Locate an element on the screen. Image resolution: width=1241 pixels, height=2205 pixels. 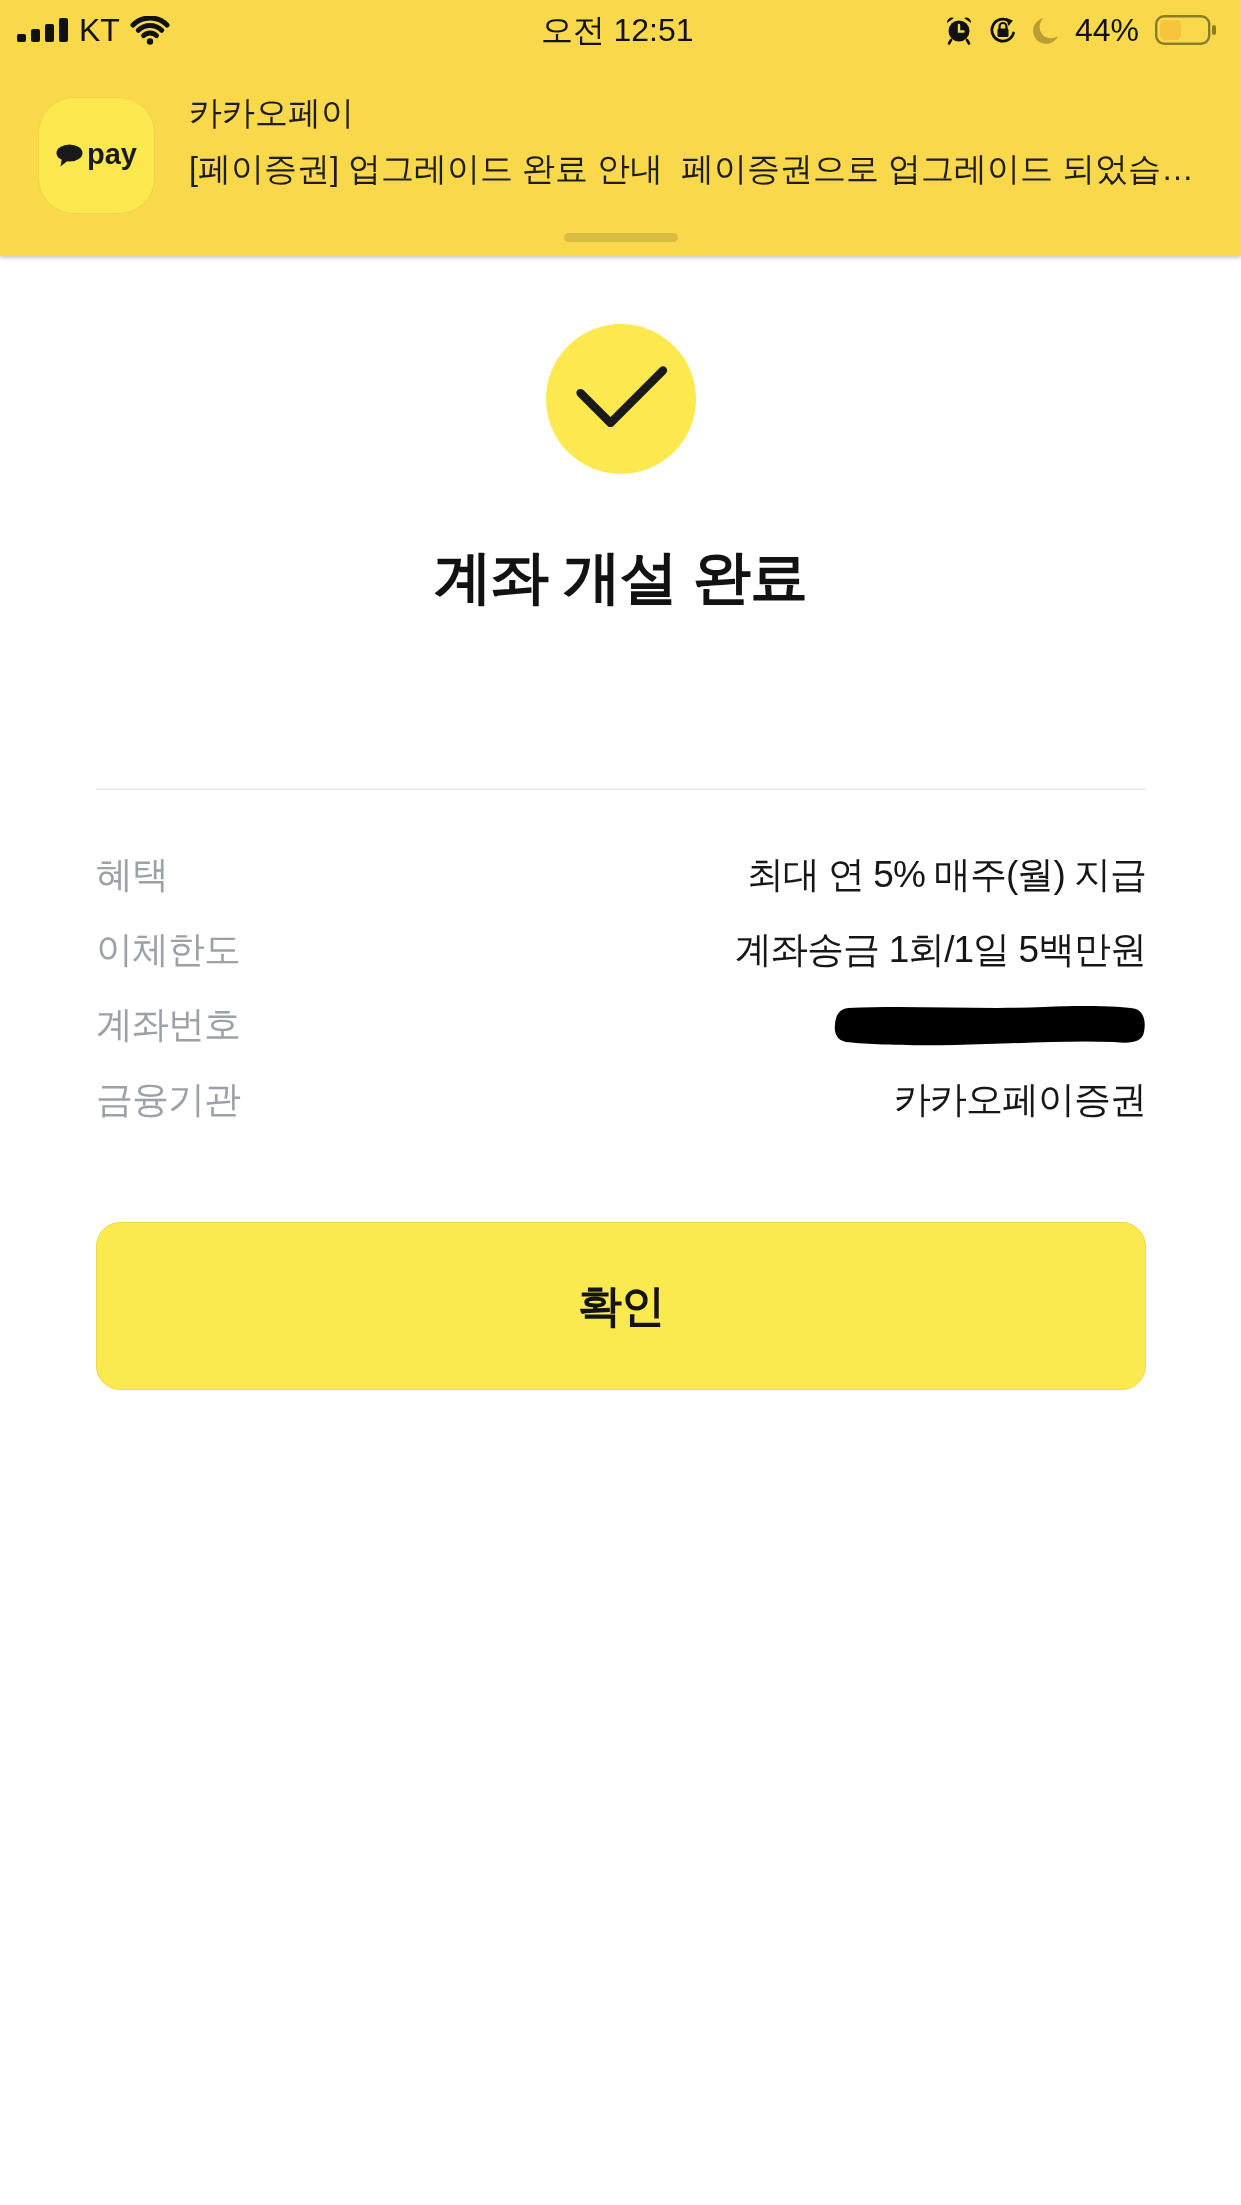
check-icon is located at coordinates (620, 399).